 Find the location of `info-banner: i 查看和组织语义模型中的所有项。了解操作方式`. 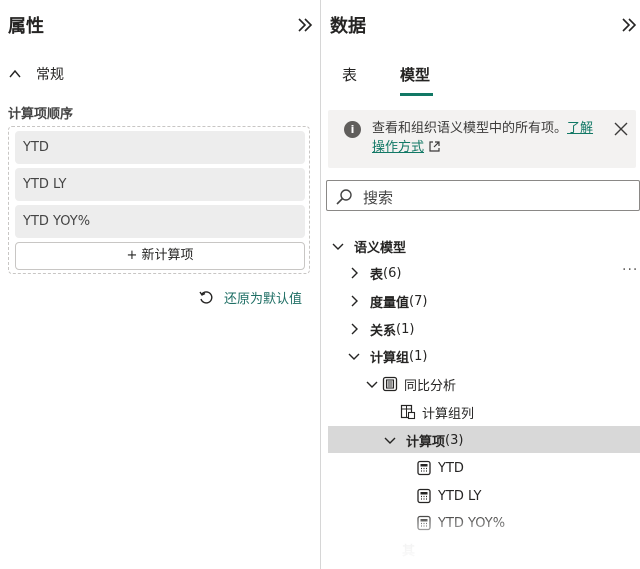

info-banner: i 查看和组织语义模型中的所有项。了解操作方式 is located at coordinates (482, 139).